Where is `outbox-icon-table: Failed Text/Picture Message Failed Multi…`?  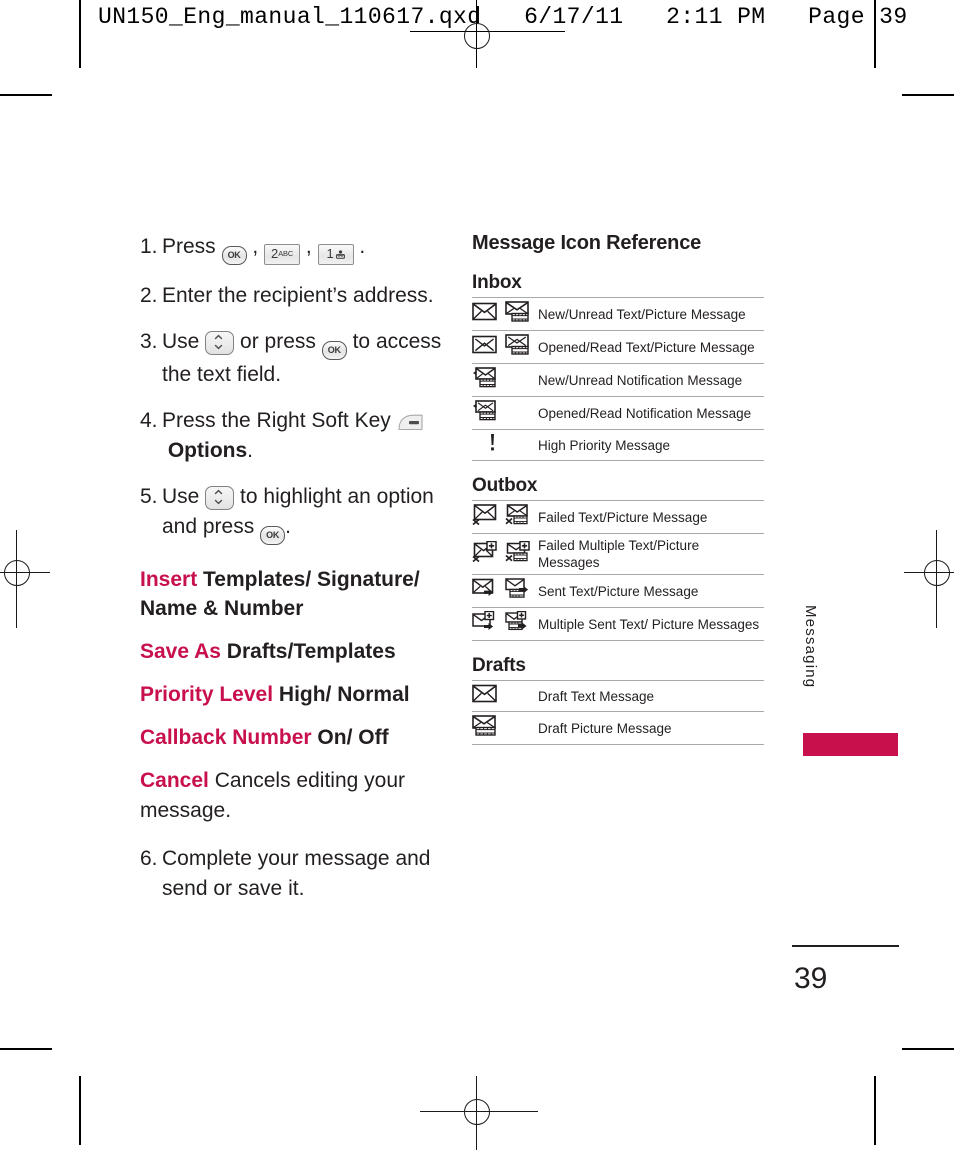 outbox-icon-table: Failed Text/Picture Message Failed Multi… is located at coordinates (618, 570).